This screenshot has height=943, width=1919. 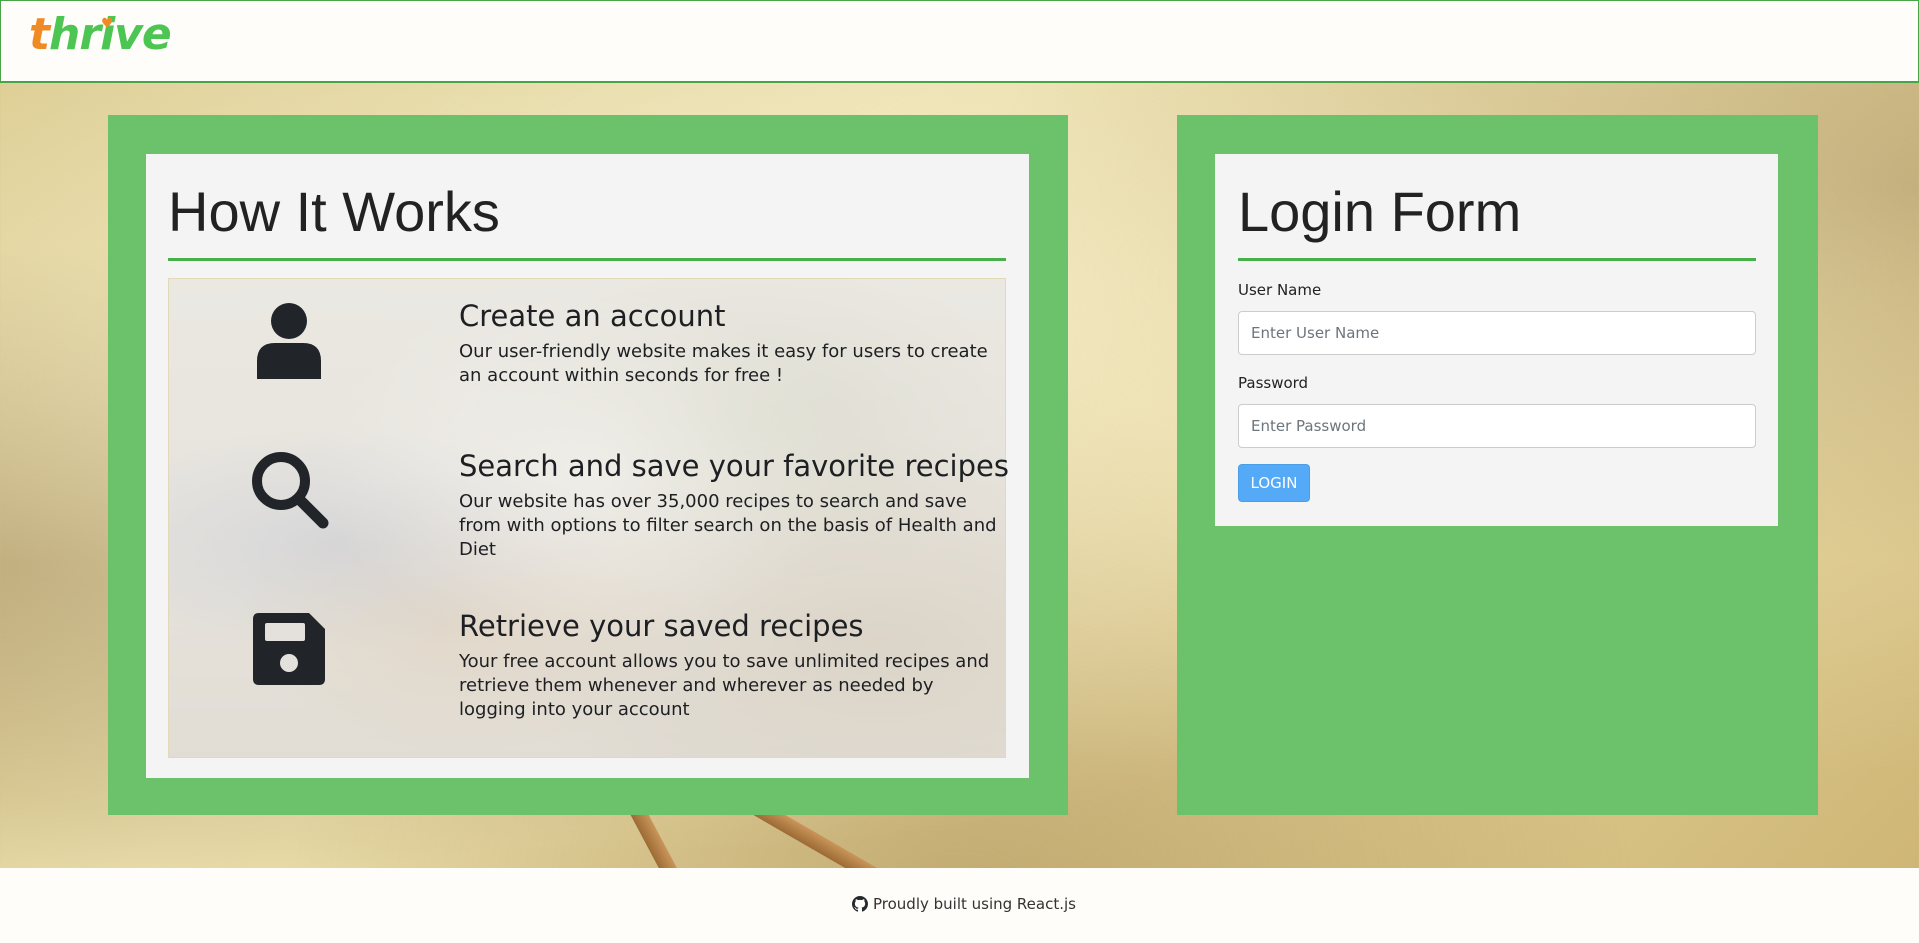 I want to click on github-icon, so click(x=860, y=904).